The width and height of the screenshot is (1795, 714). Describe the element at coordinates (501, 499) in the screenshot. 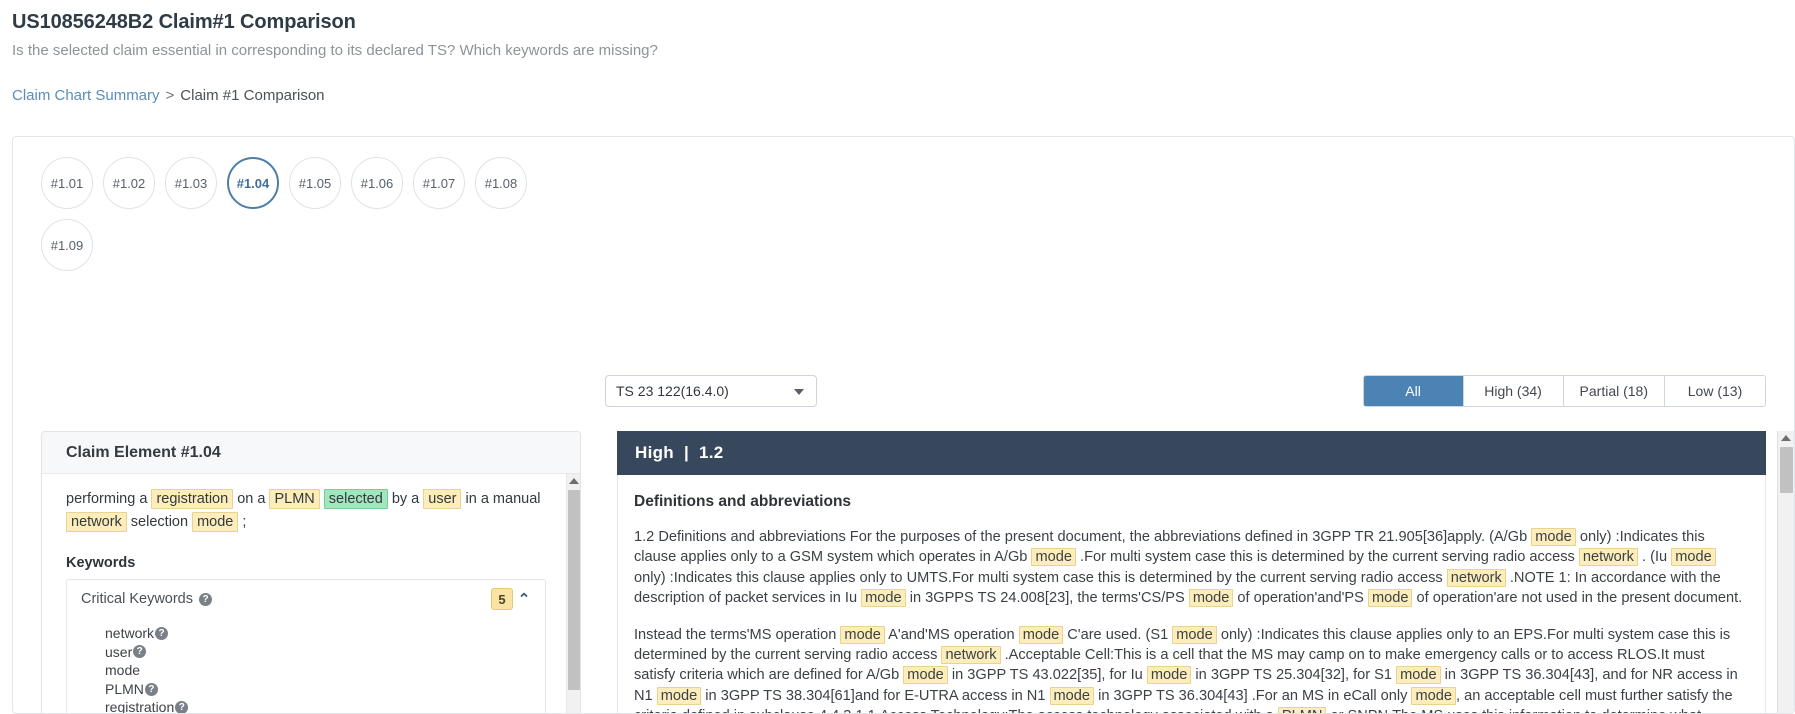

I see `text-run: in a manual` at that location.